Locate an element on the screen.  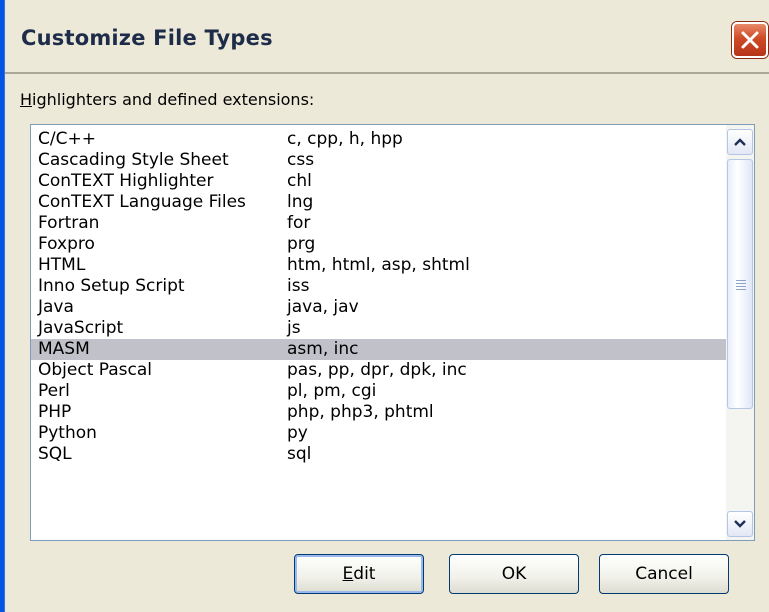
highlighter-name: ConTEXT Highlighter is located at coordinates (126, 181).